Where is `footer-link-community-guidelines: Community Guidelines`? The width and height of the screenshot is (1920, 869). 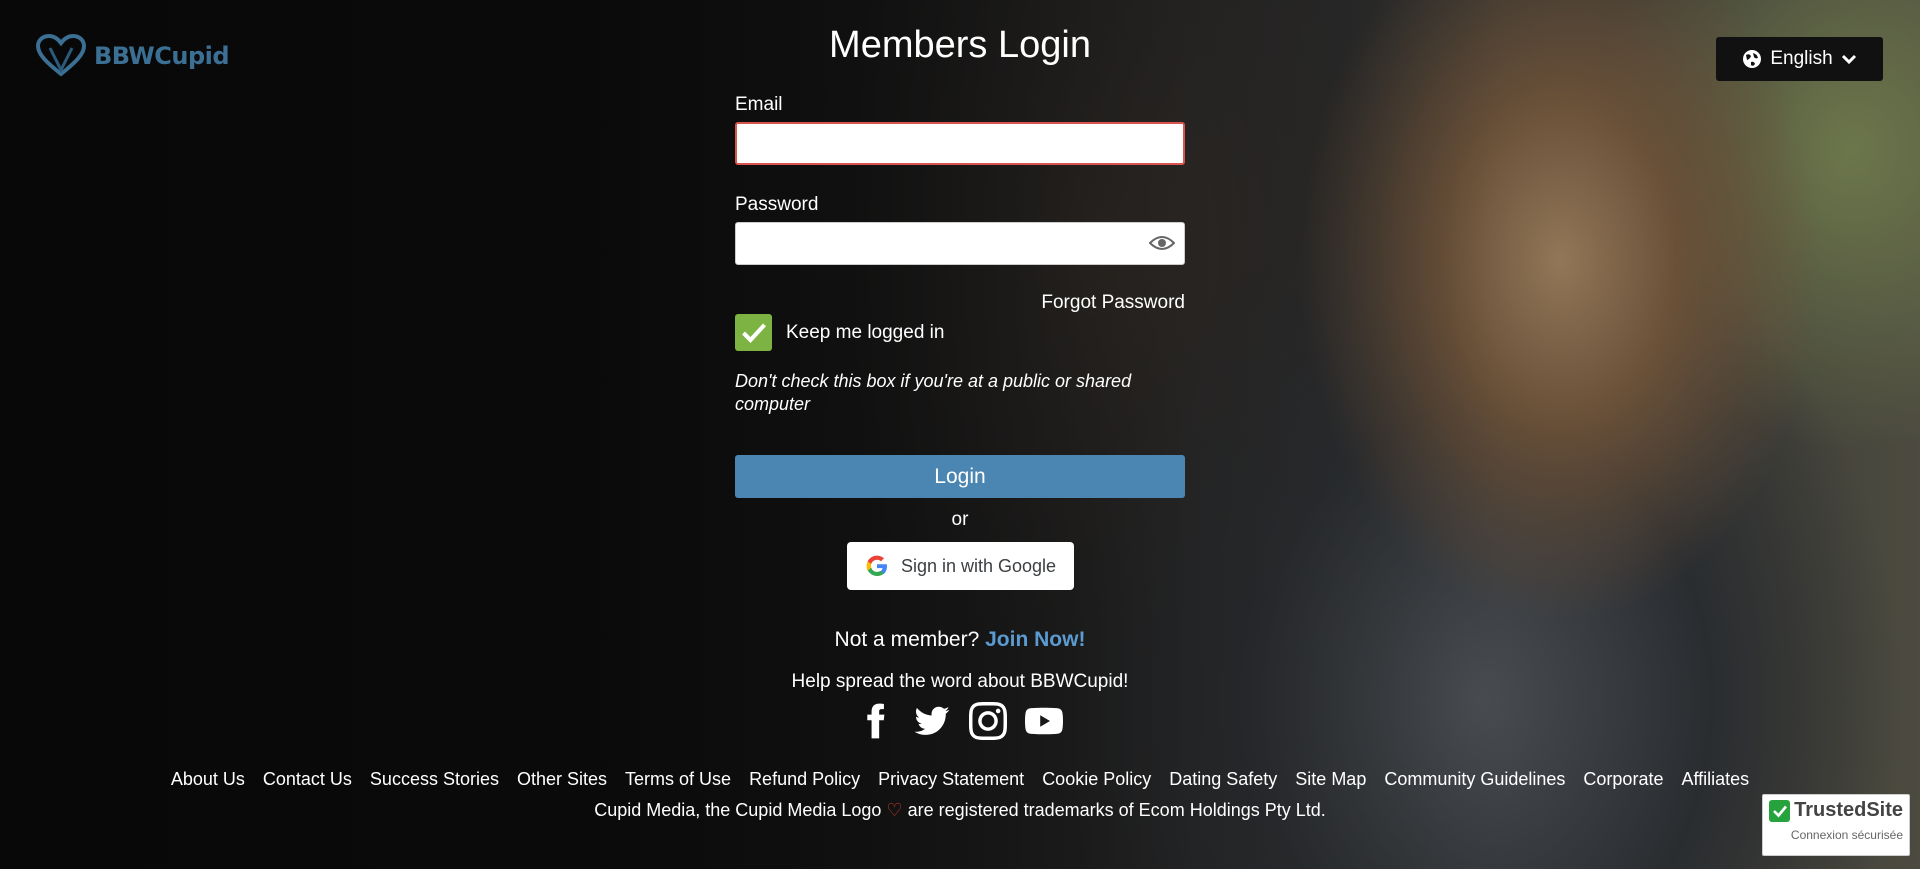
footer-link-community-guidelines: Community Guidelines is located at coordinates (1474, 779).